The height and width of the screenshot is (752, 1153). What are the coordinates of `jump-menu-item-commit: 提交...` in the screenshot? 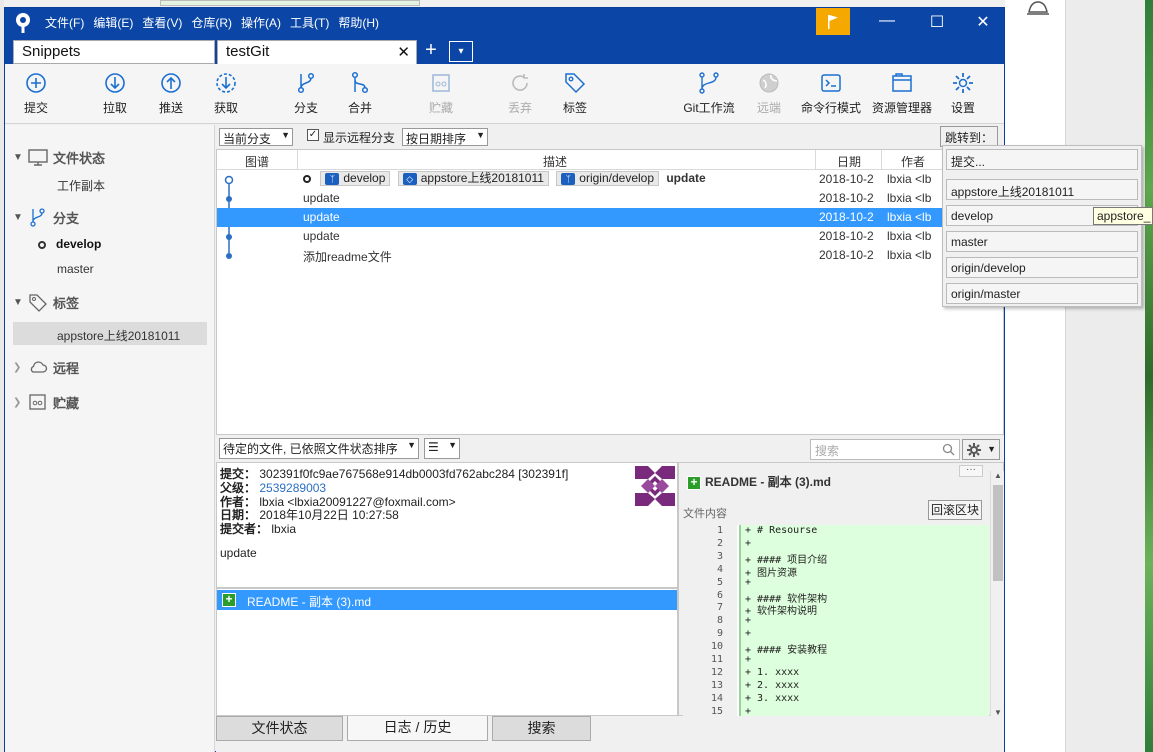 It's located at (1042, 159).